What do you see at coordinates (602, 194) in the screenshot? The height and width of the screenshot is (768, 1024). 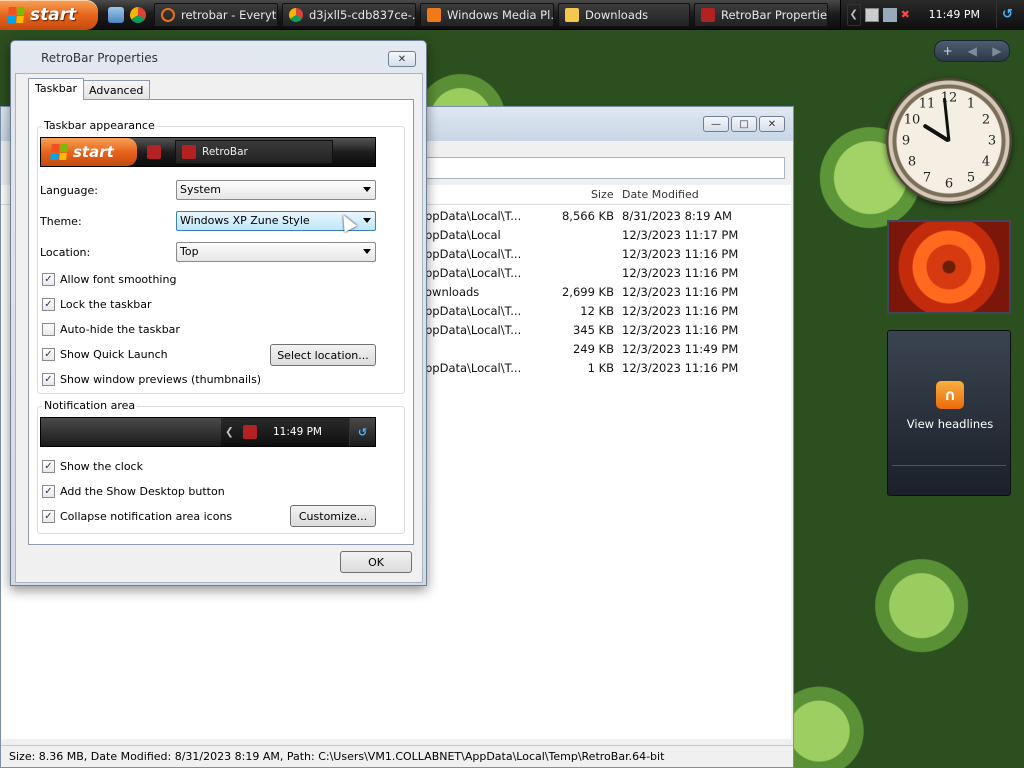 I see `column-size: Size` at bounding box center [602, 194].